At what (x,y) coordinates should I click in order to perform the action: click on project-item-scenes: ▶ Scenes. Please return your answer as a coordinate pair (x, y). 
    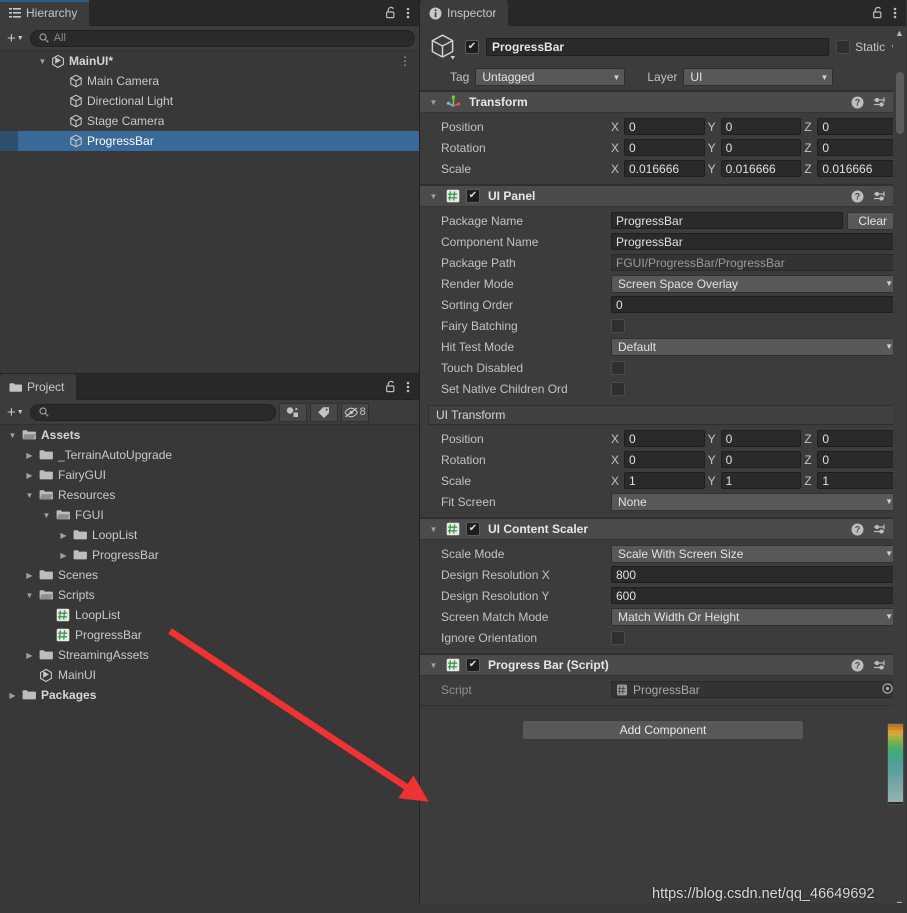
    Looking at the image, I should click on (209, 575).